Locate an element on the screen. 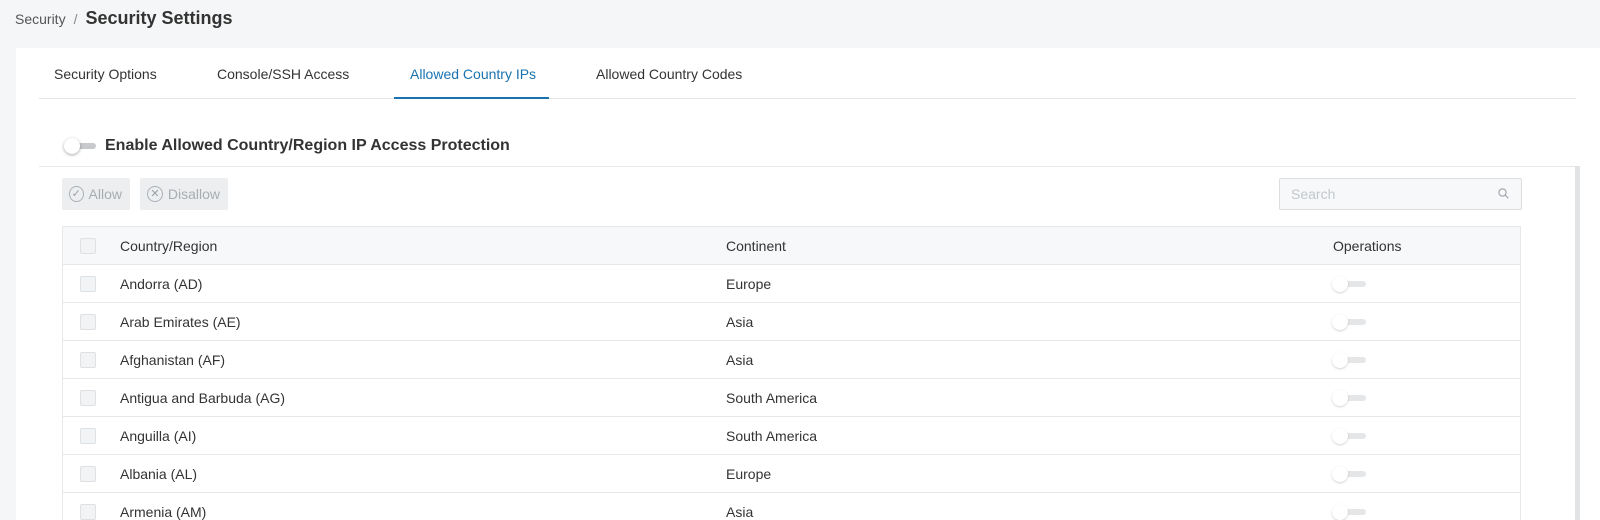 The height and width of the screenshot is (520, 1600). table-row: Armenia (AM) Asia is located at coordinates (791, 506).